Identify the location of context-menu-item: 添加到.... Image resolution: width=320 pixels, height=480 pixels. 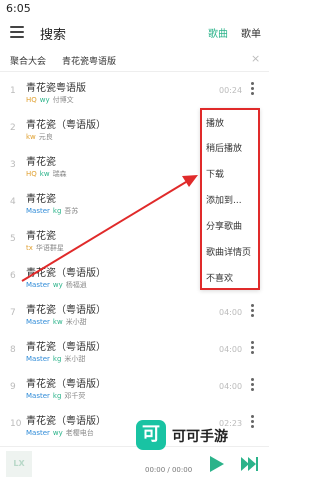
(224, 199).